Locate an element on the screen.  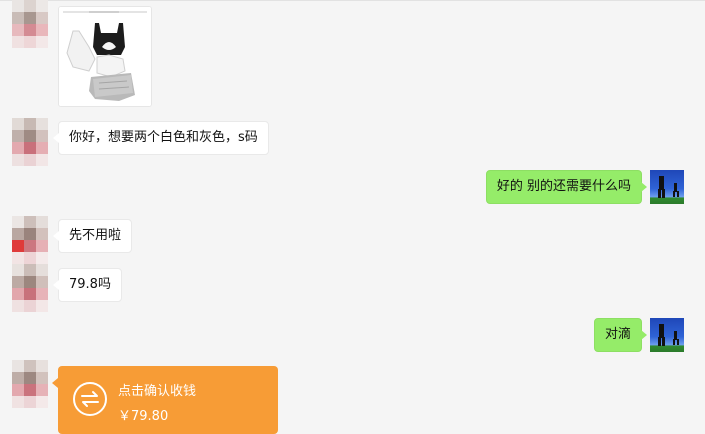
product-photo-message is located at coordinates (105, 56).